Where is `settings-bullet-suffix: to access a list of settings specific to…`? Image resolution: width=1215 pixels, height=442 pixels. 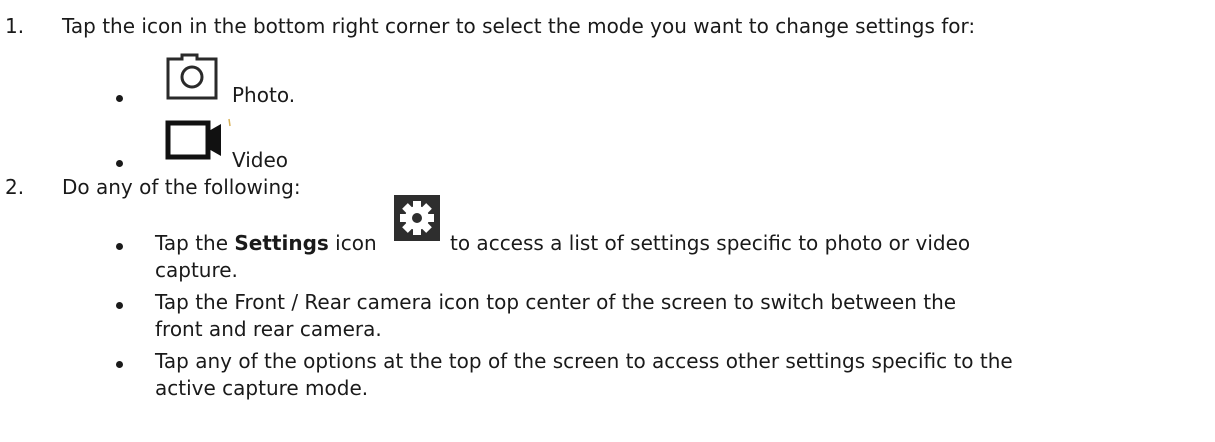
settings-bullet-suffix: to access a list of settings specific to… is located at coordinates (710, 243).